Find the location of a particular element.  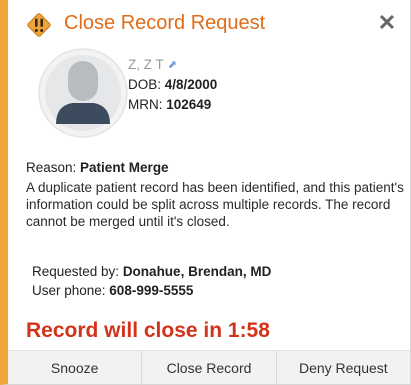

phone-label: User phone: is located at coordinates (71, 290).